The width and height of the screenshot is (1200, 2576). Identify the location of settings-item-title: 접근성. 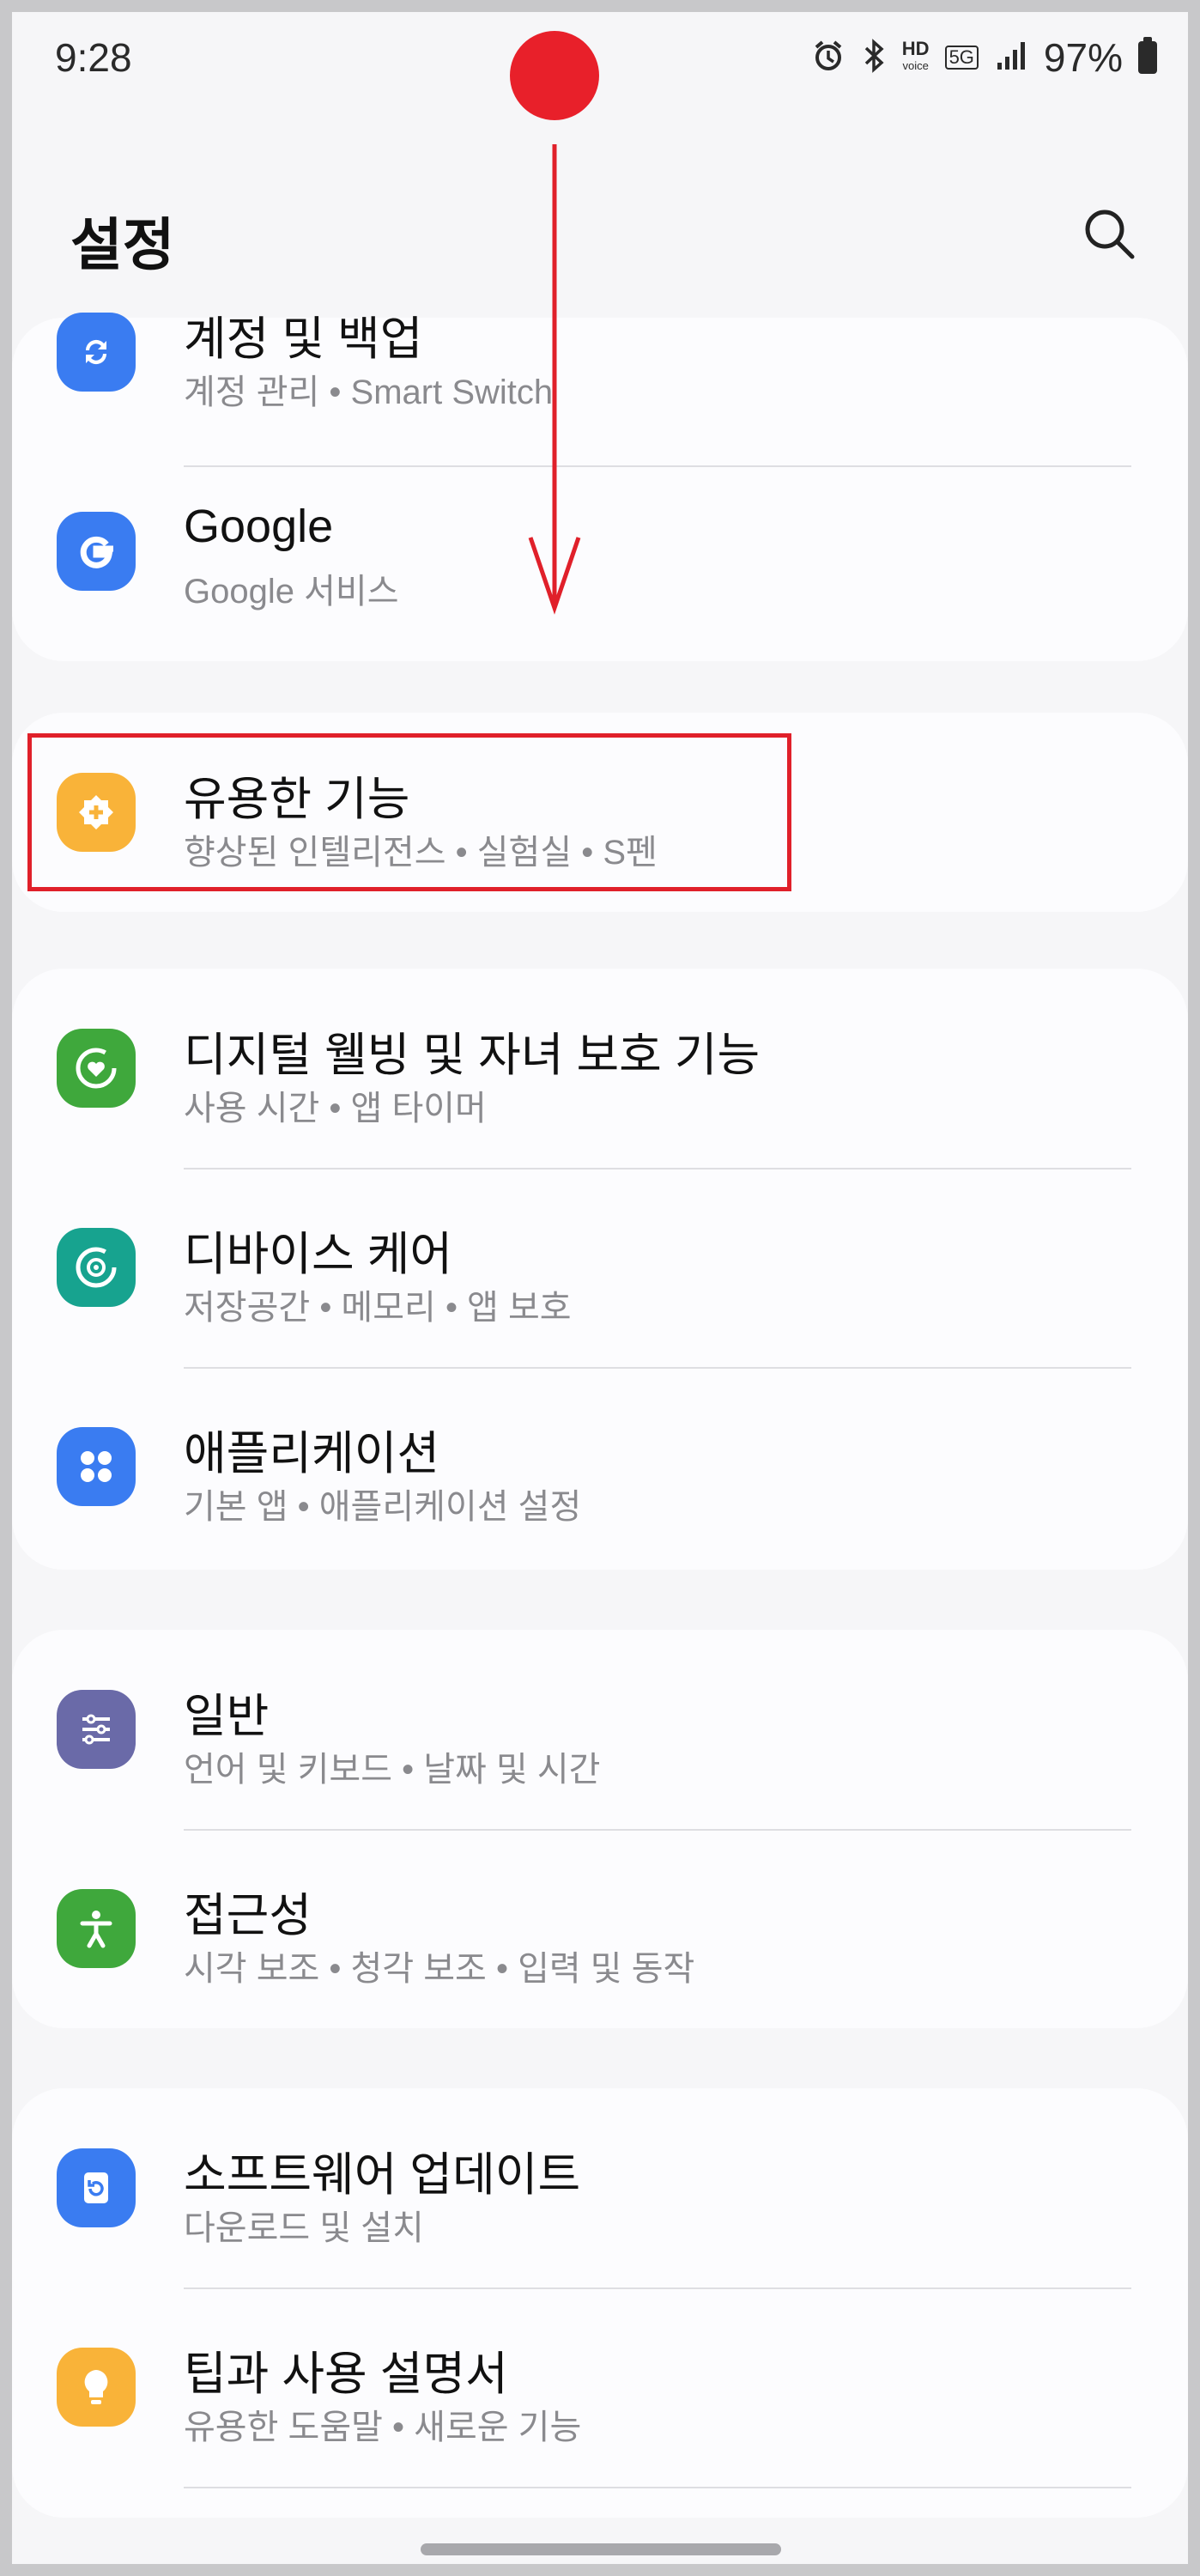
(248, 1916).